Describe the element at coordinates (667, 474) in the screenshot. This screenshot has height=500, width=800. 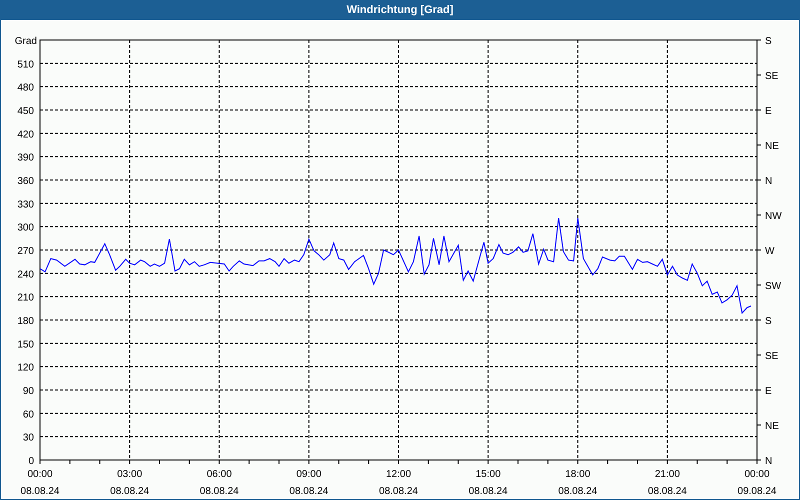
I see `x-tick-label: 21:00` at that location.